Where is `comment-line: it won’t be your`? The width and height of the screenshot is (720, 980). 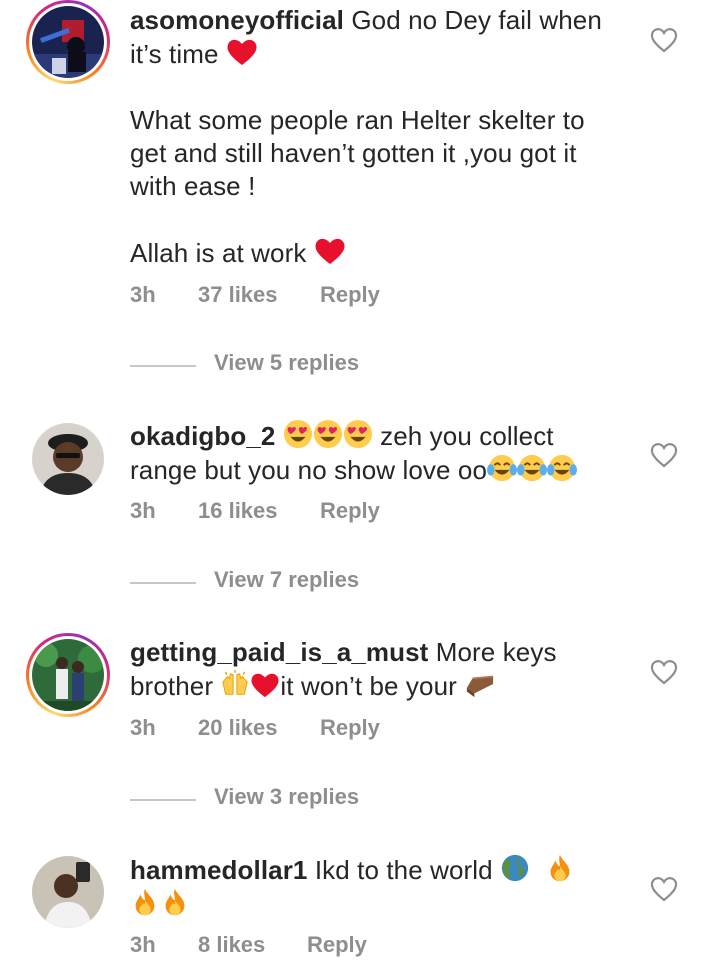 comment-line: it won’t be your is located at coordinates (368, 686).